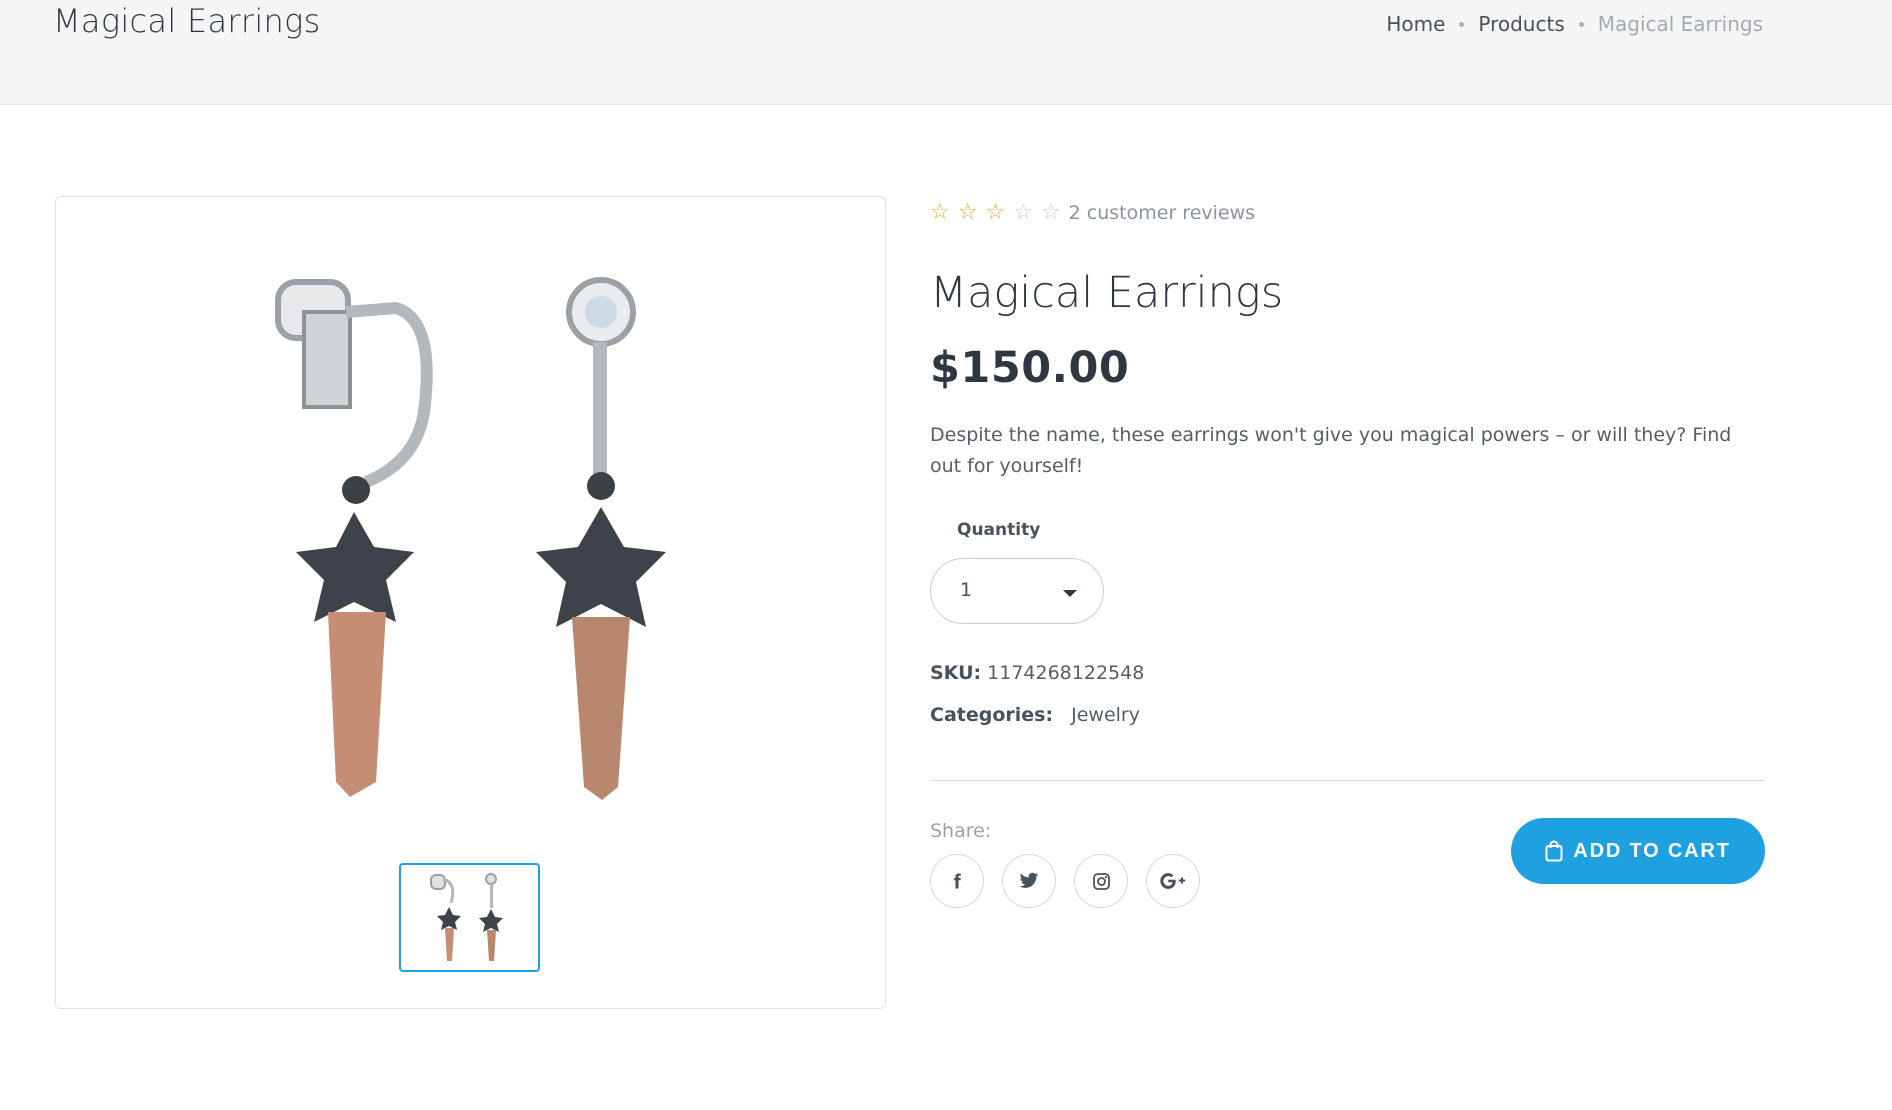  What do you see at coordinates (1017, 591) in the screenshot?
I see `quantity-select: 1` at bounding box center [1017, 591].